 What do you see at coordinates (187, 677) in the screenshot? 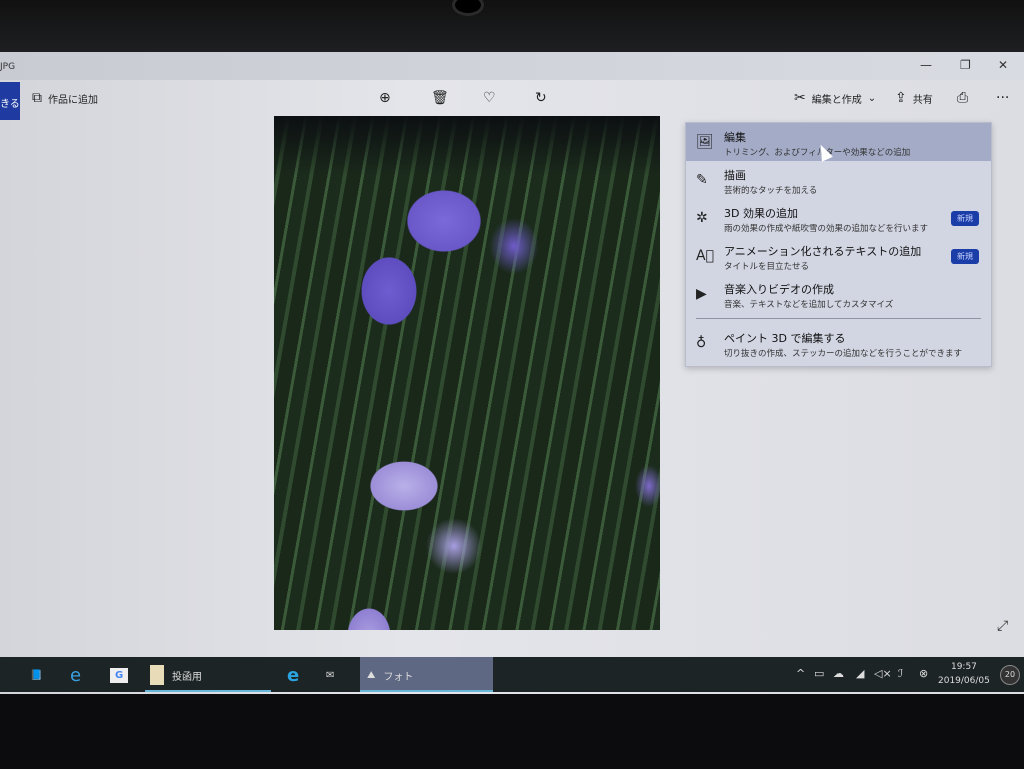
I see `folder-label: 投函用` at bounding box center [187, 677].